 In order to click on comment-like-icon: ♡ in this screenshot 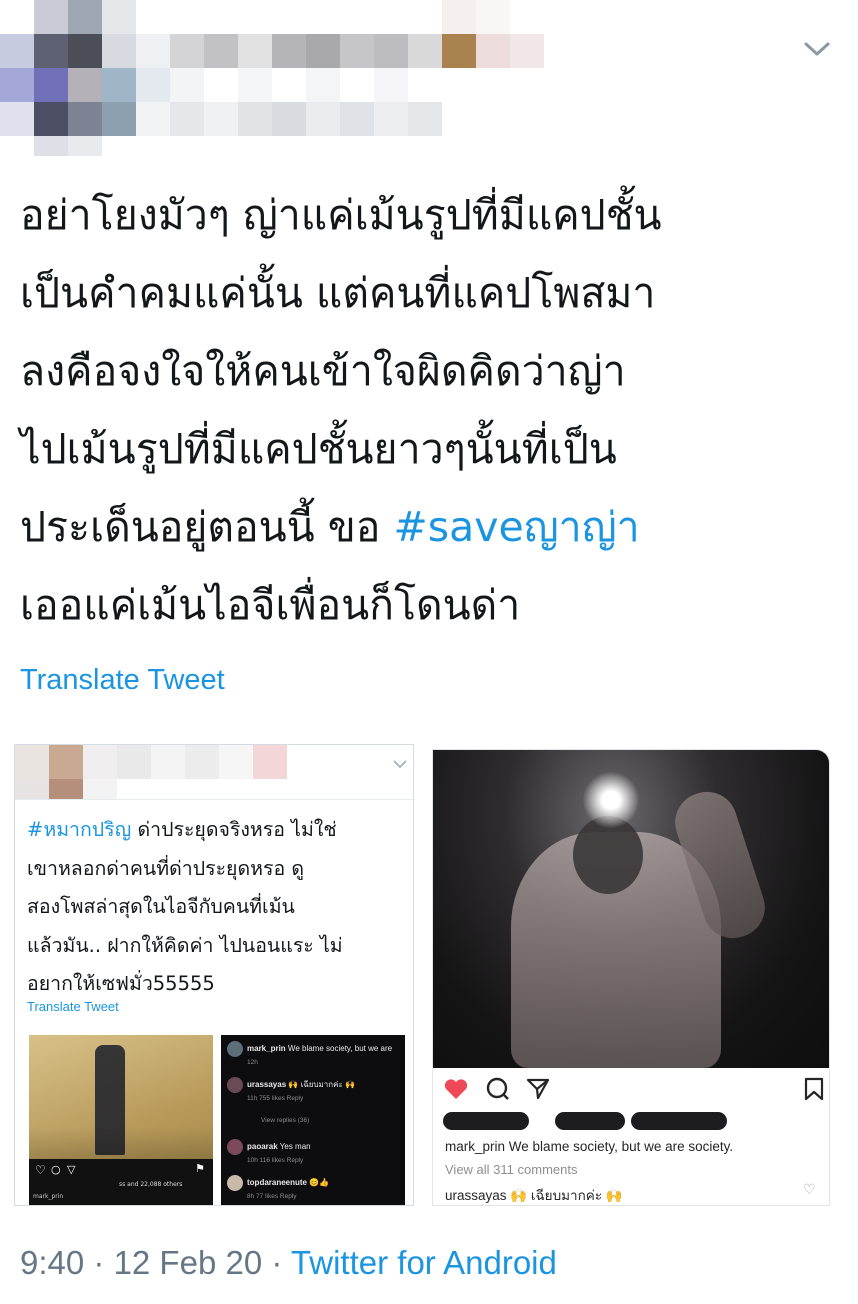, I will do `click(809, 1190)`.